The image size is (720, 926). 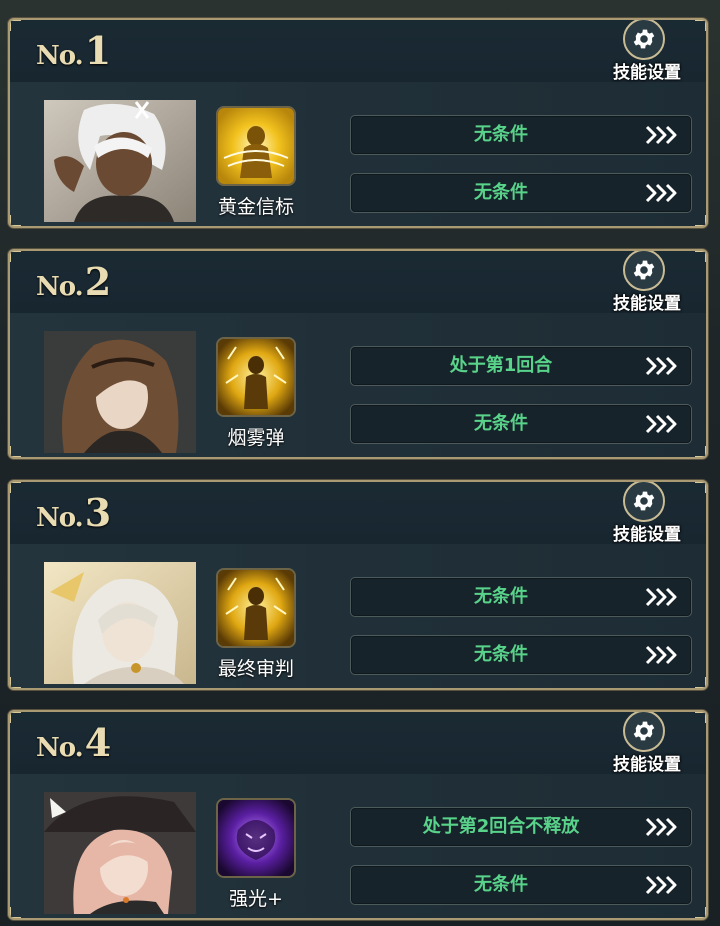 What do you see at coordinates (98, 50) in the screenshot?
I see `rank-number: 1` at bounding box center [98, 50].